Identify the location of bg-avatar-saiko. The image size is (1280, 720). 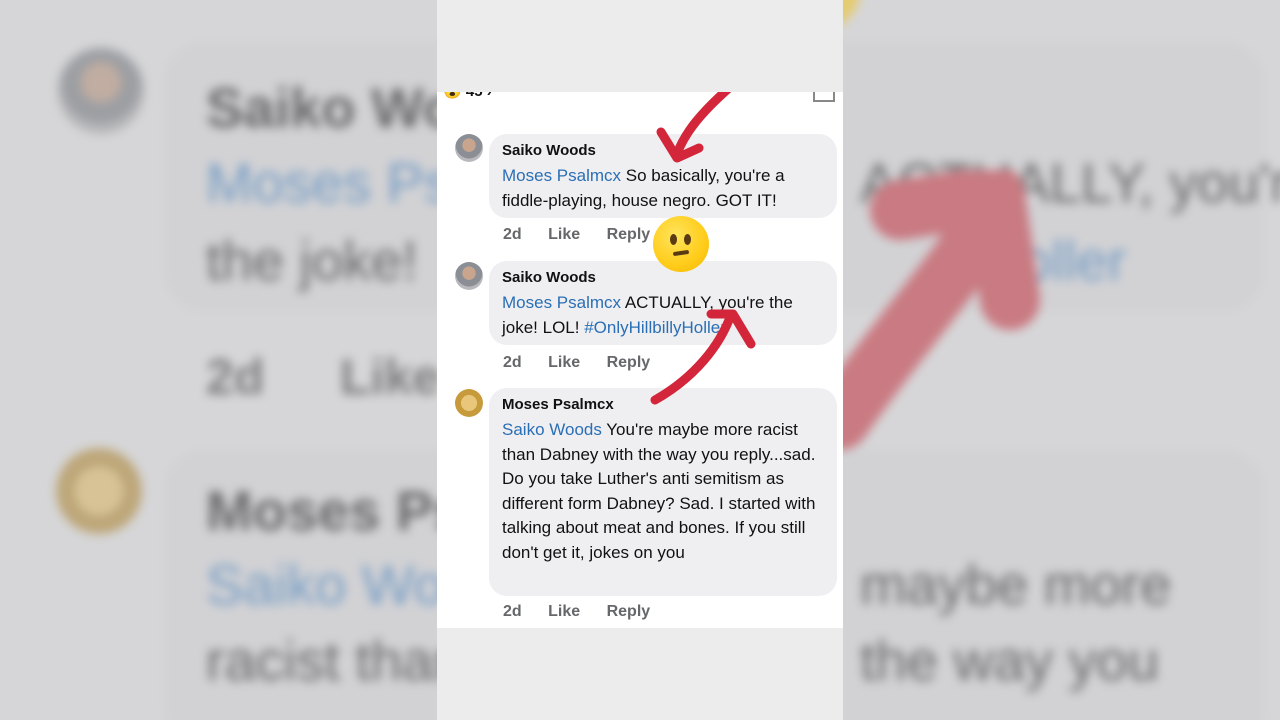
(101, 91).